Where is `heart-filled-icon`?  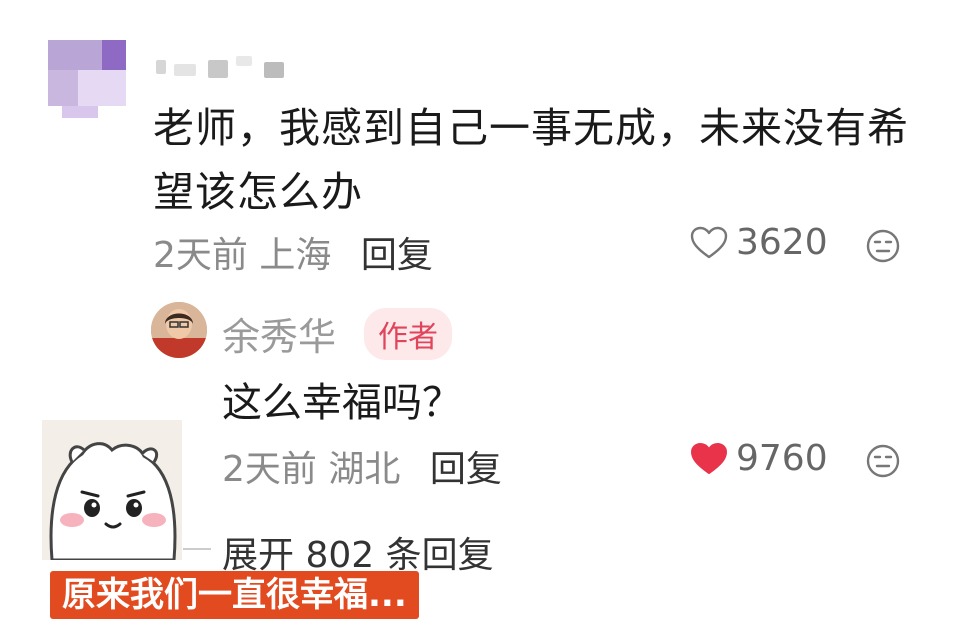 heart-filled-icon is located at coordinates (709, 458).